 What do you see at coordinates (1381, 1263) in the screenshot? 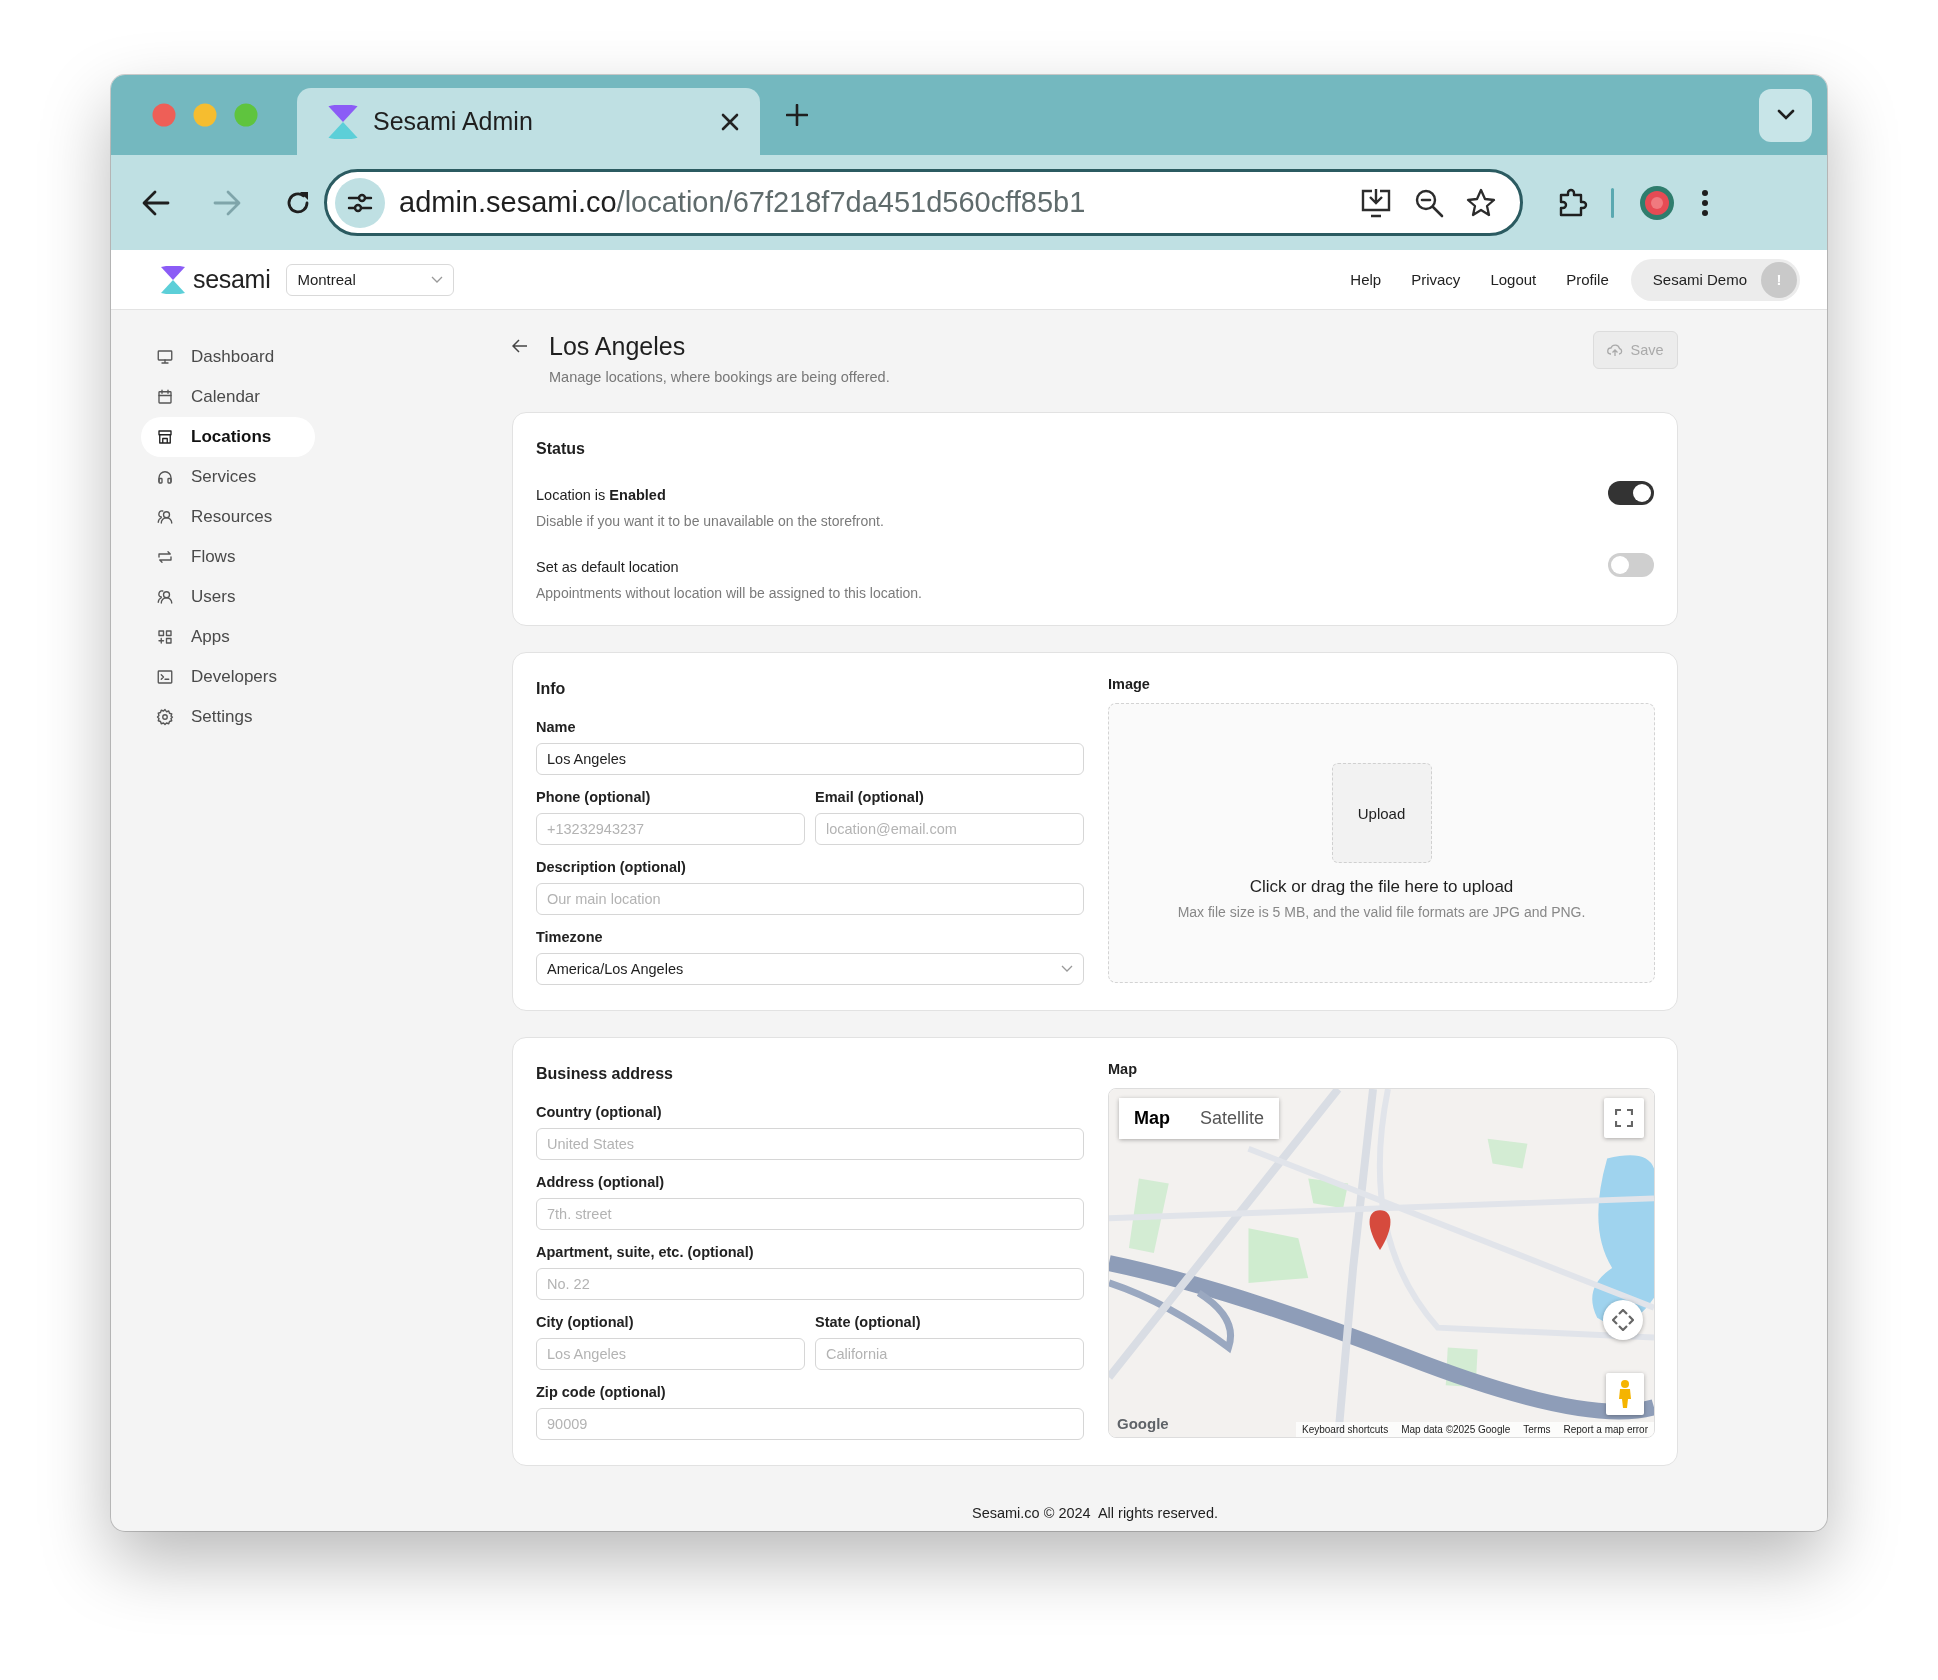
I see `map-view: Map Satellite Google Keyboard shortcuts Map data ©2025 Google Terms Report a map error` at bounding box center [1381, 1263].